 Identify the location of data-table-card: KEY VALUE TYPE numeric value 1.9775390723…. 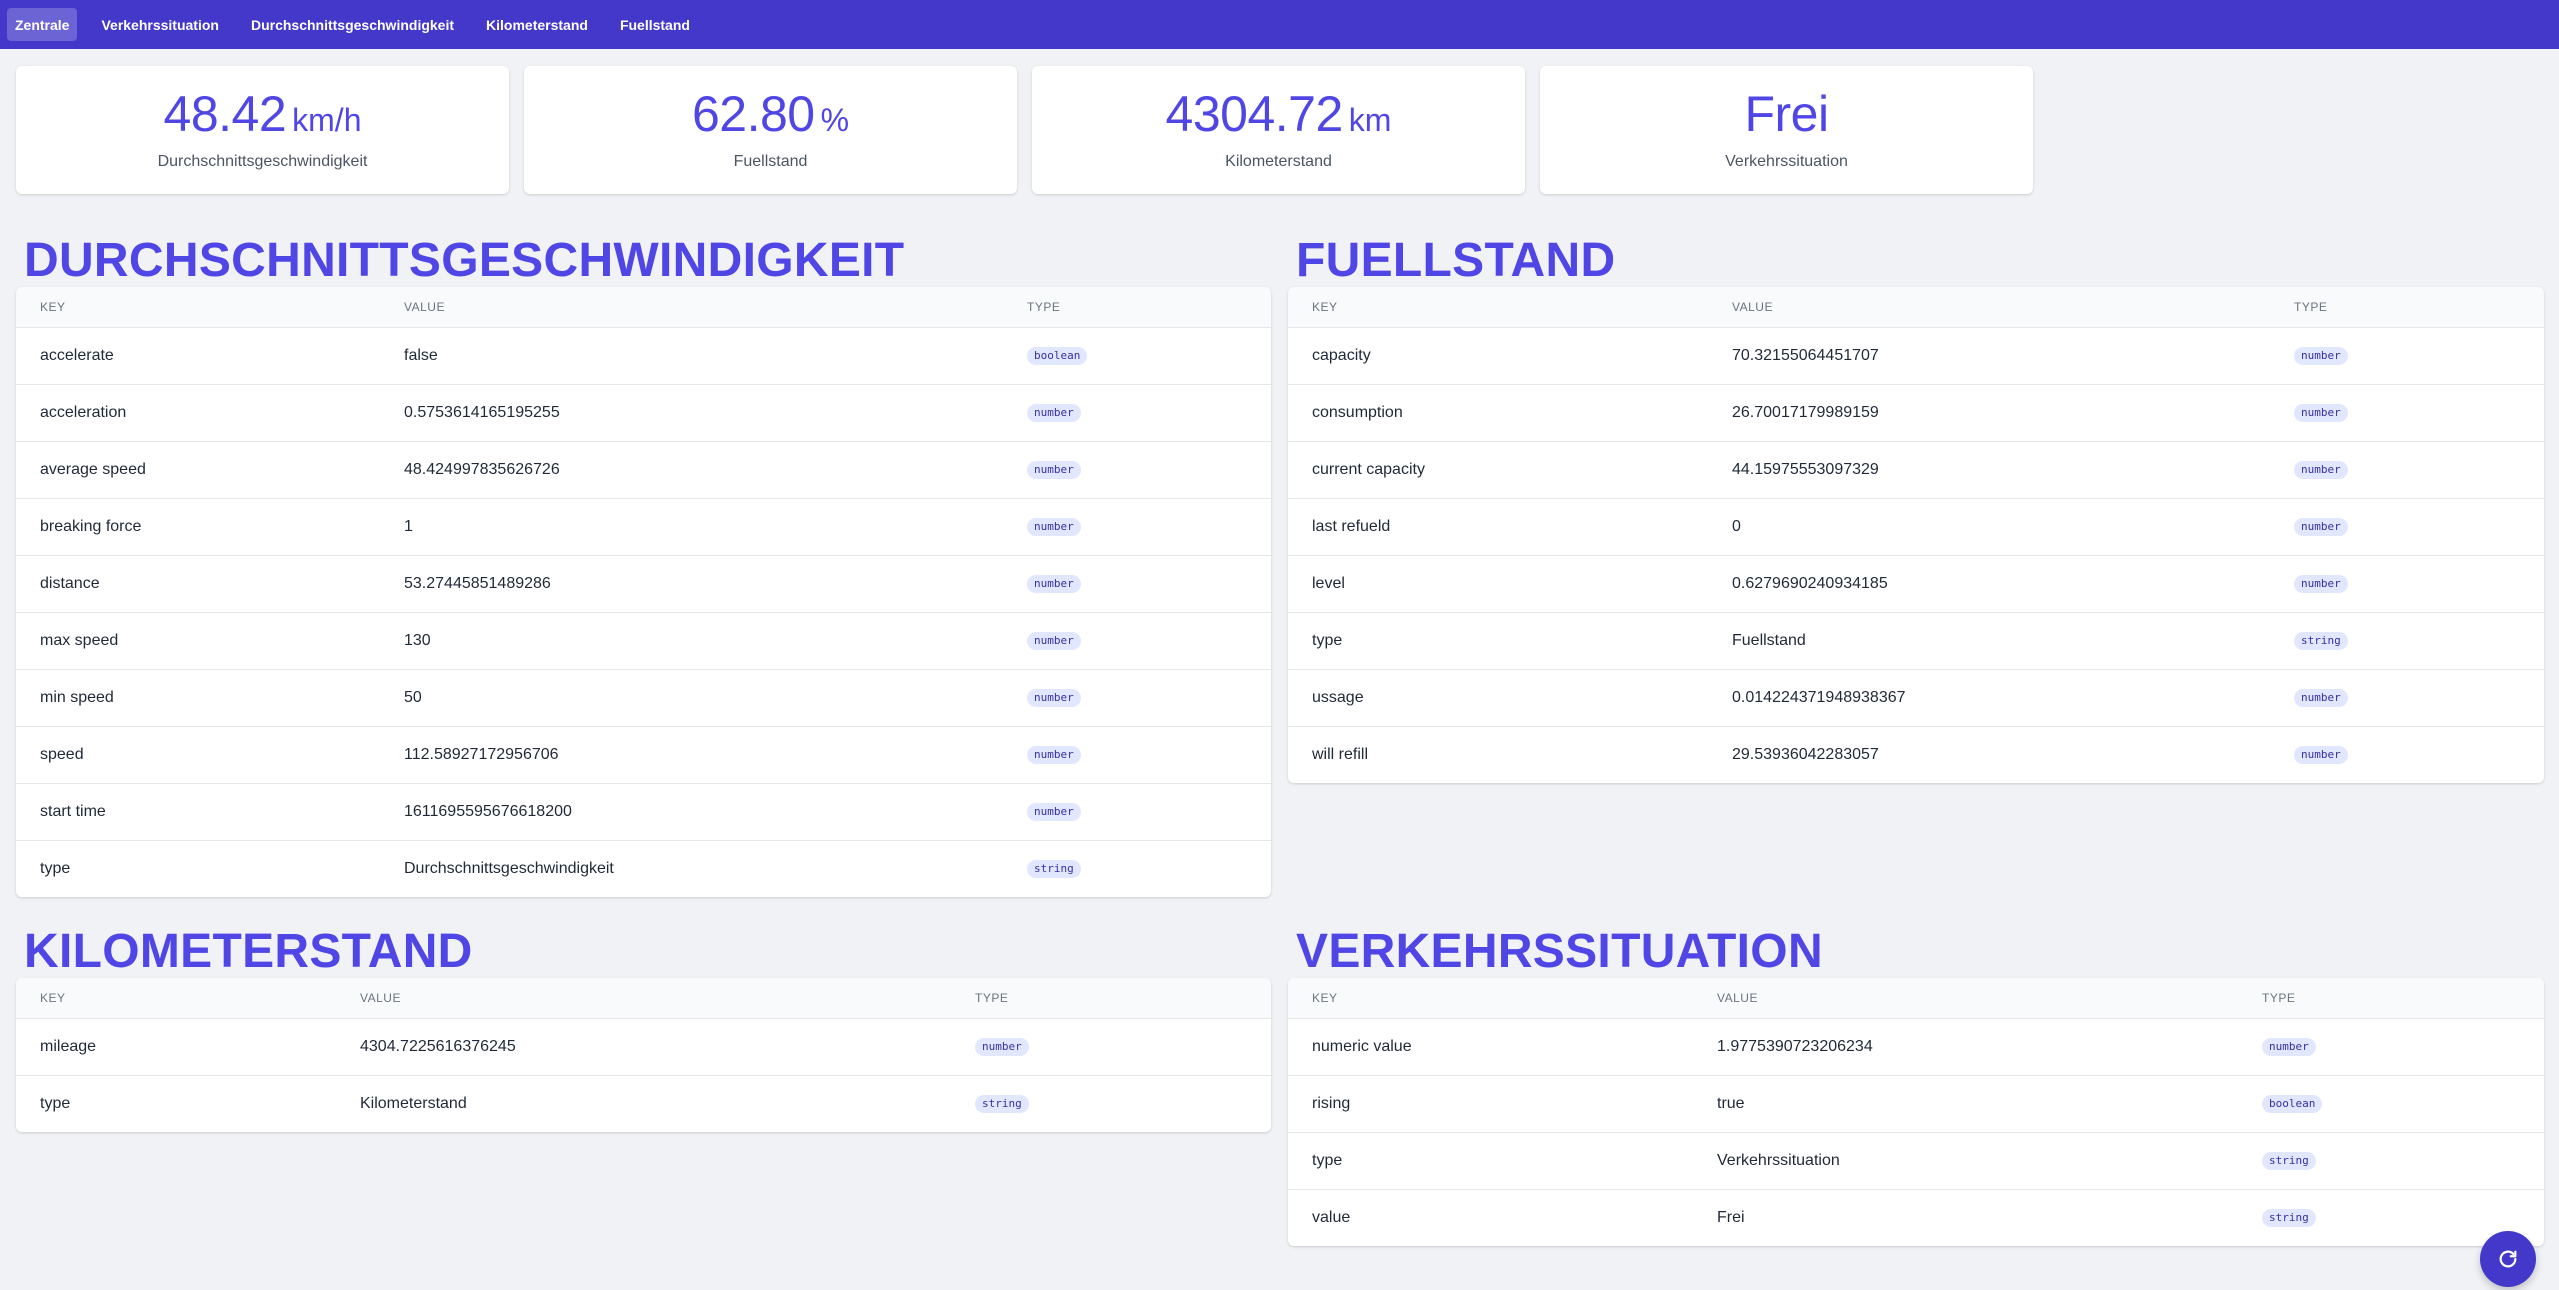
(1916, 1112).